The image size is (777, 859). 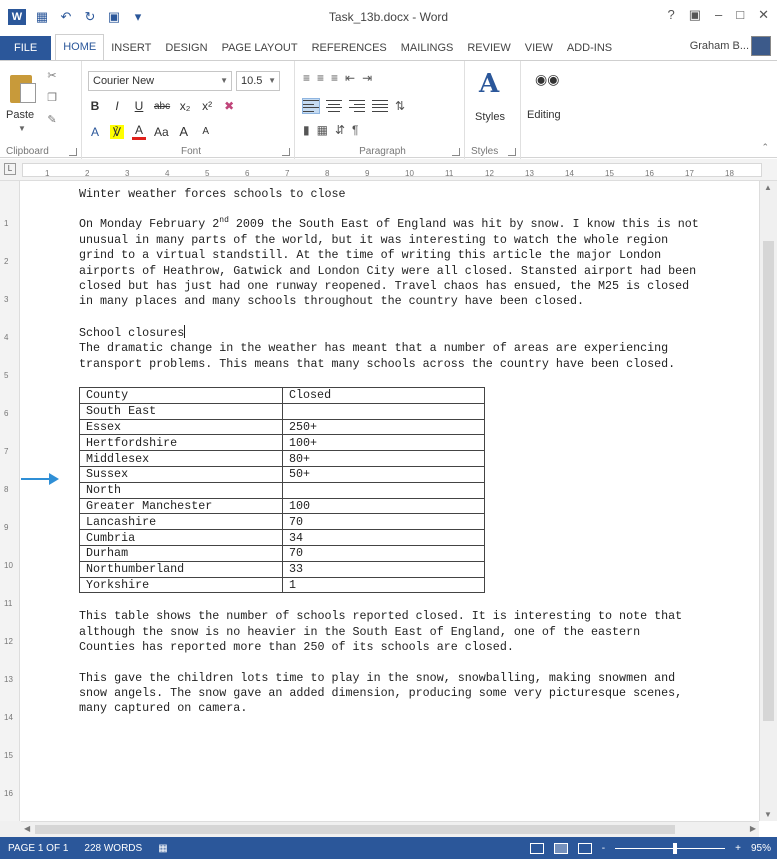 I want to click on shrink-font-button: A, so click(x=206, y=131).